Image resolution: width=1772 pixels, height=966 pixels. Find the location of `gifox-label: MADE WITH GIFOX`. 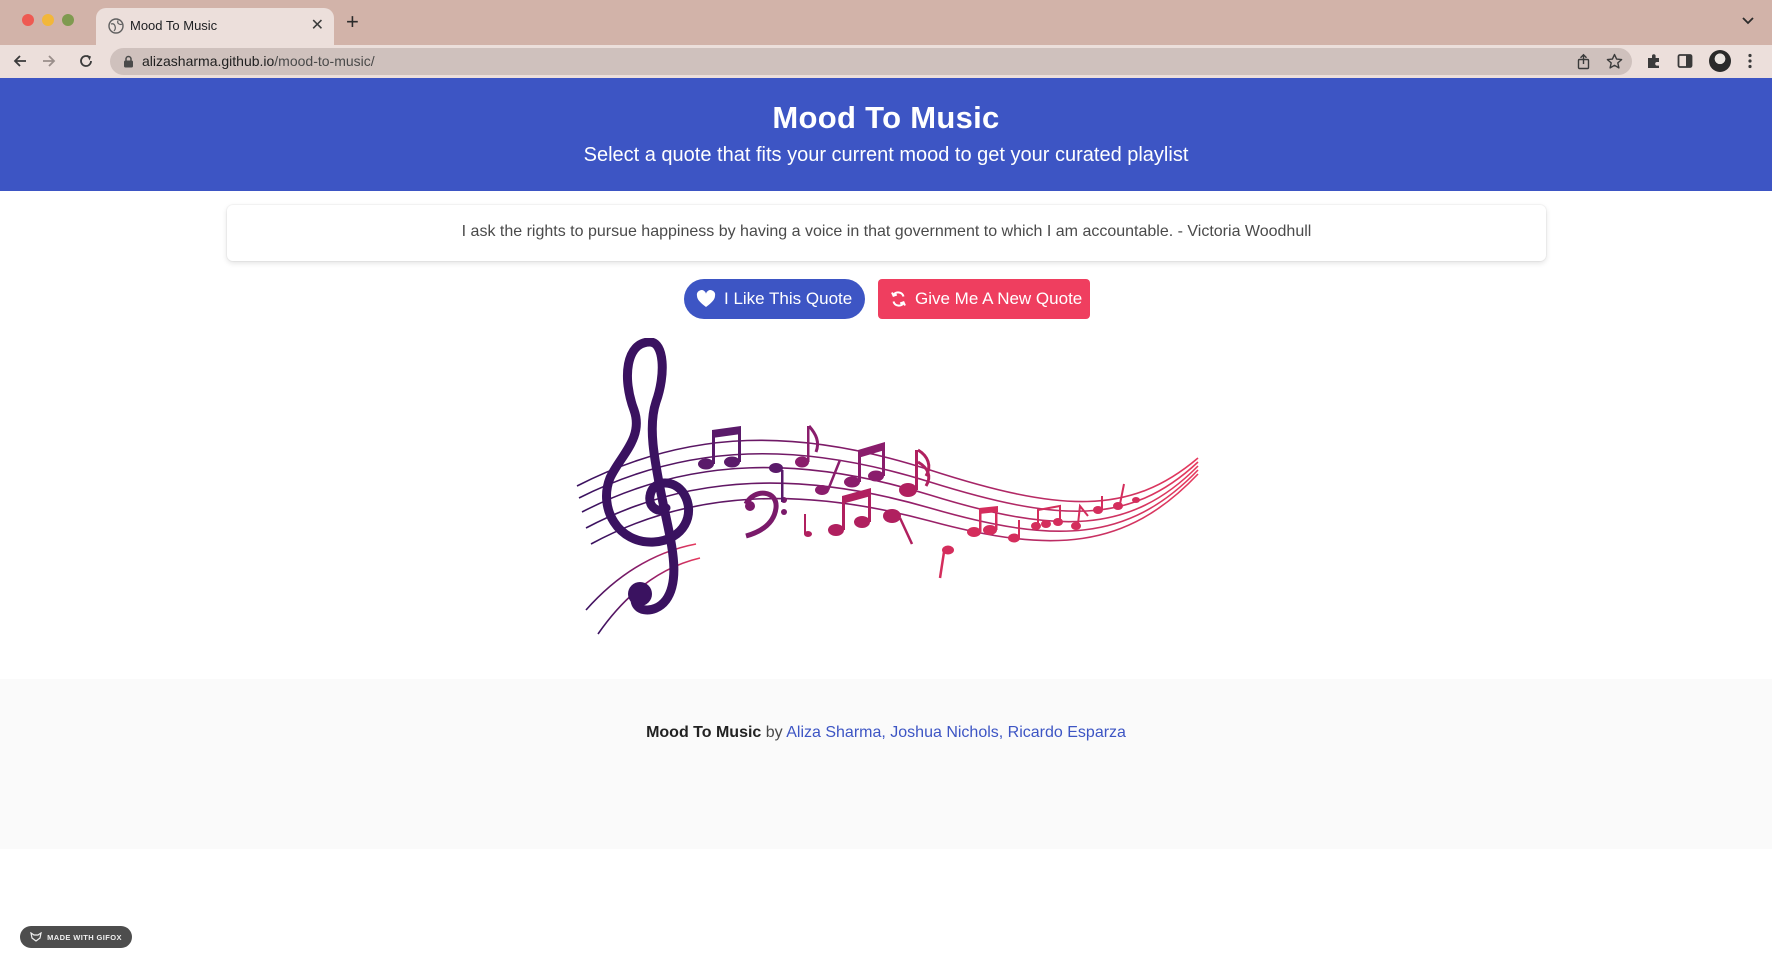

gifox-label: MADE WITH GIFOX is located at coordinates (84, 937).